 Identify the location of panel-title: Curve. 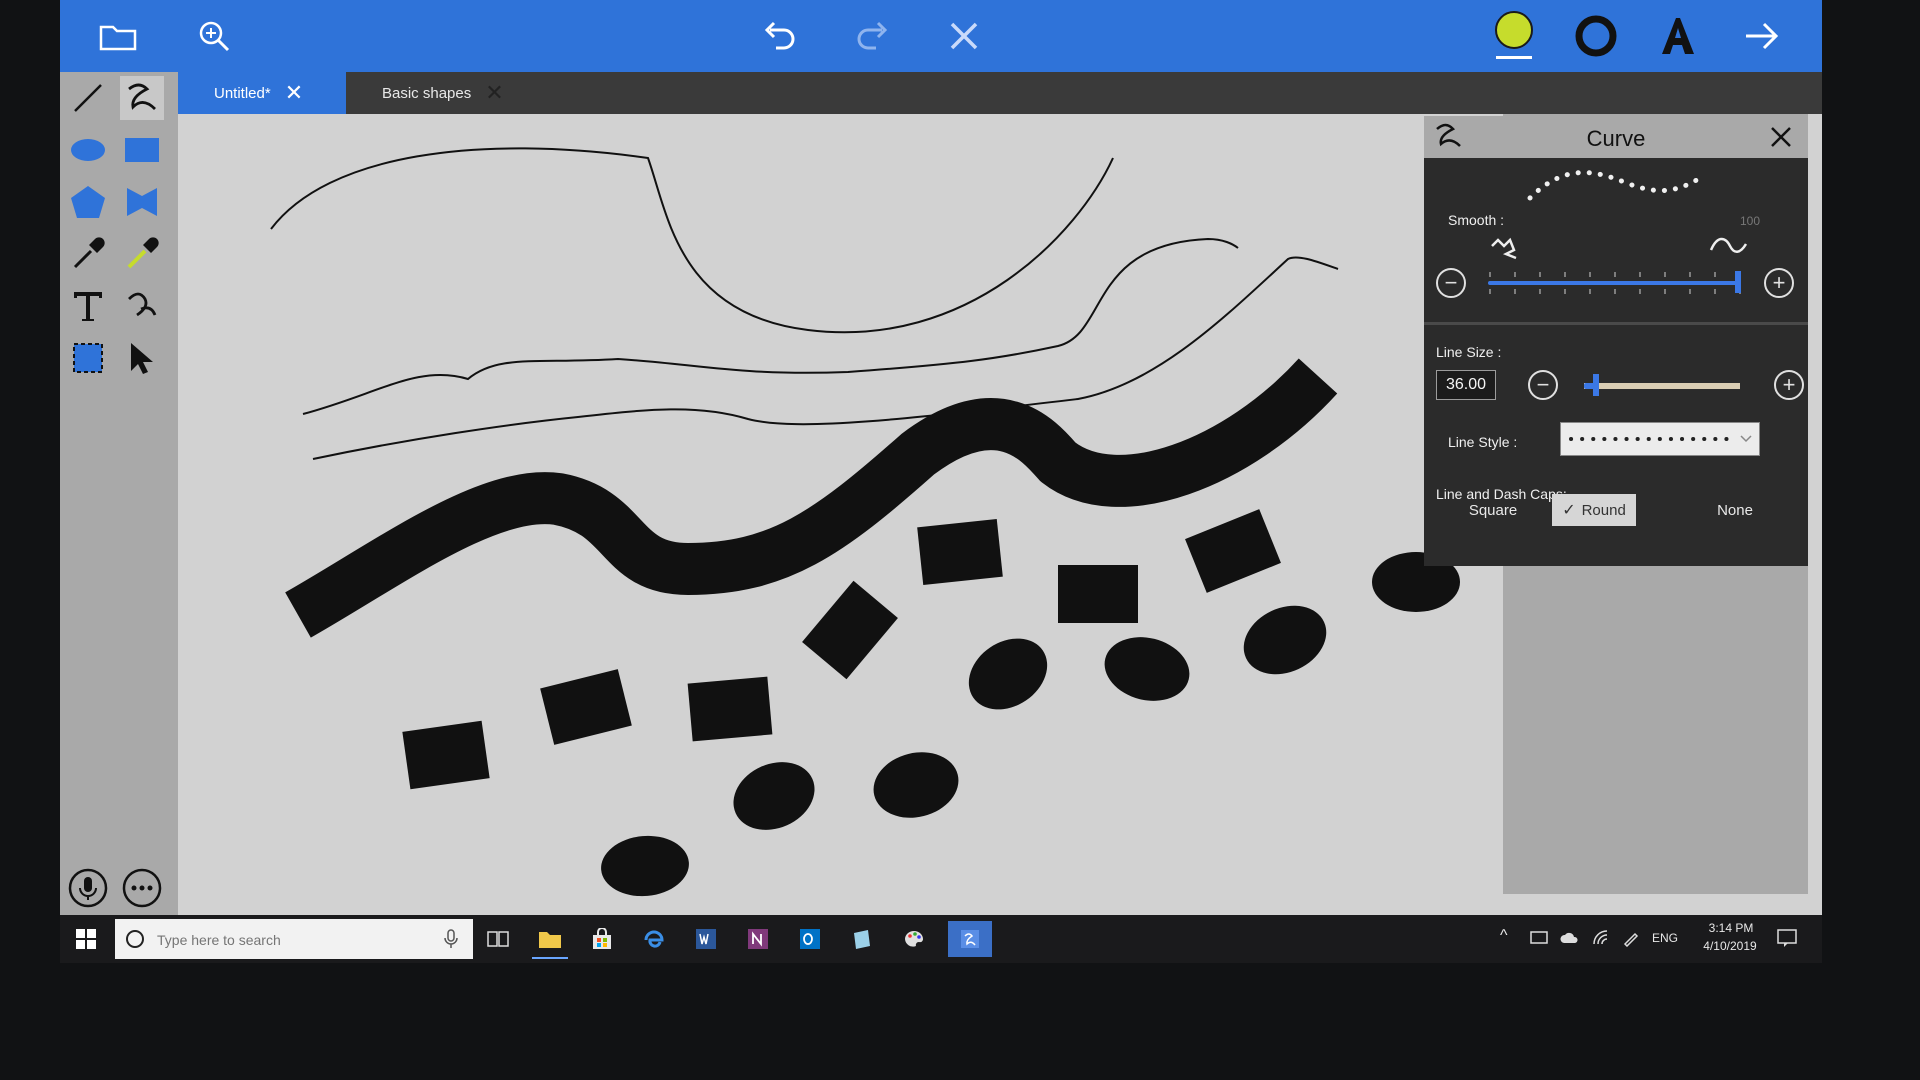
(1616, 138).